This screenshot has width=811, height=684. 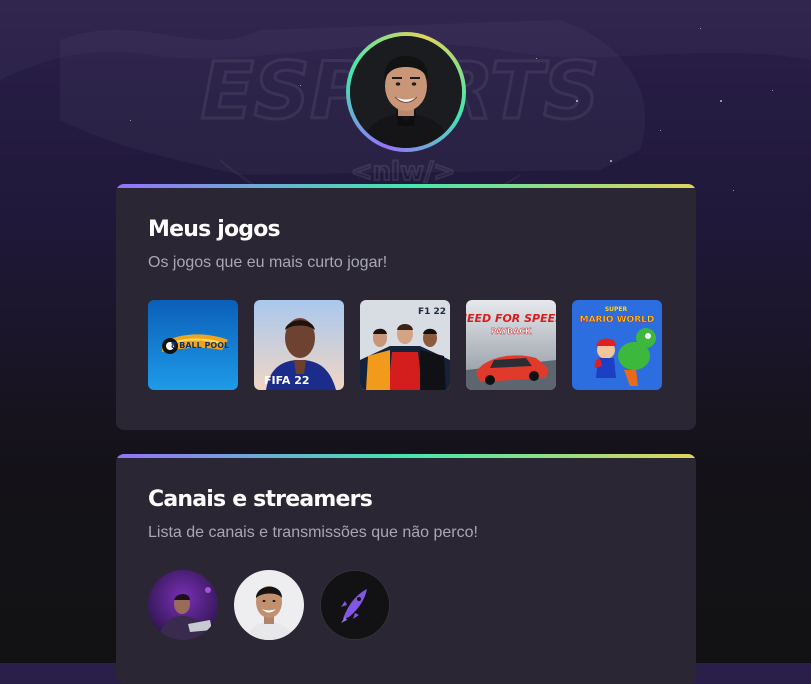 I want to click on need-for-speed-payback-cover-icon: NEED FOR SPEED PAYBACK, so click(x=511, y=345).